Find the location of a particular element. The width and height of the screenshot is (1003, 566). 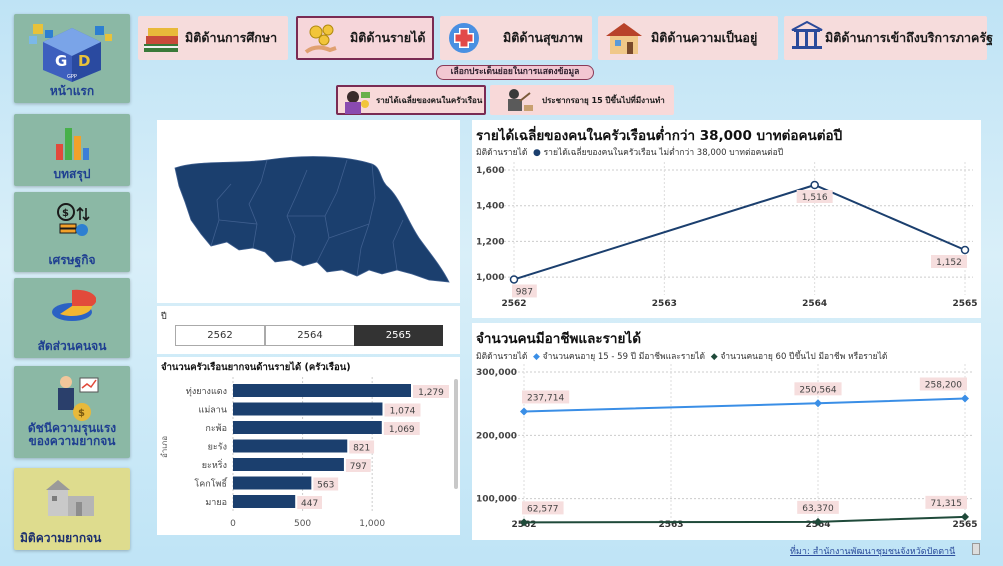

y-tick-label: 1,400 is located at coordinates (490, 207).